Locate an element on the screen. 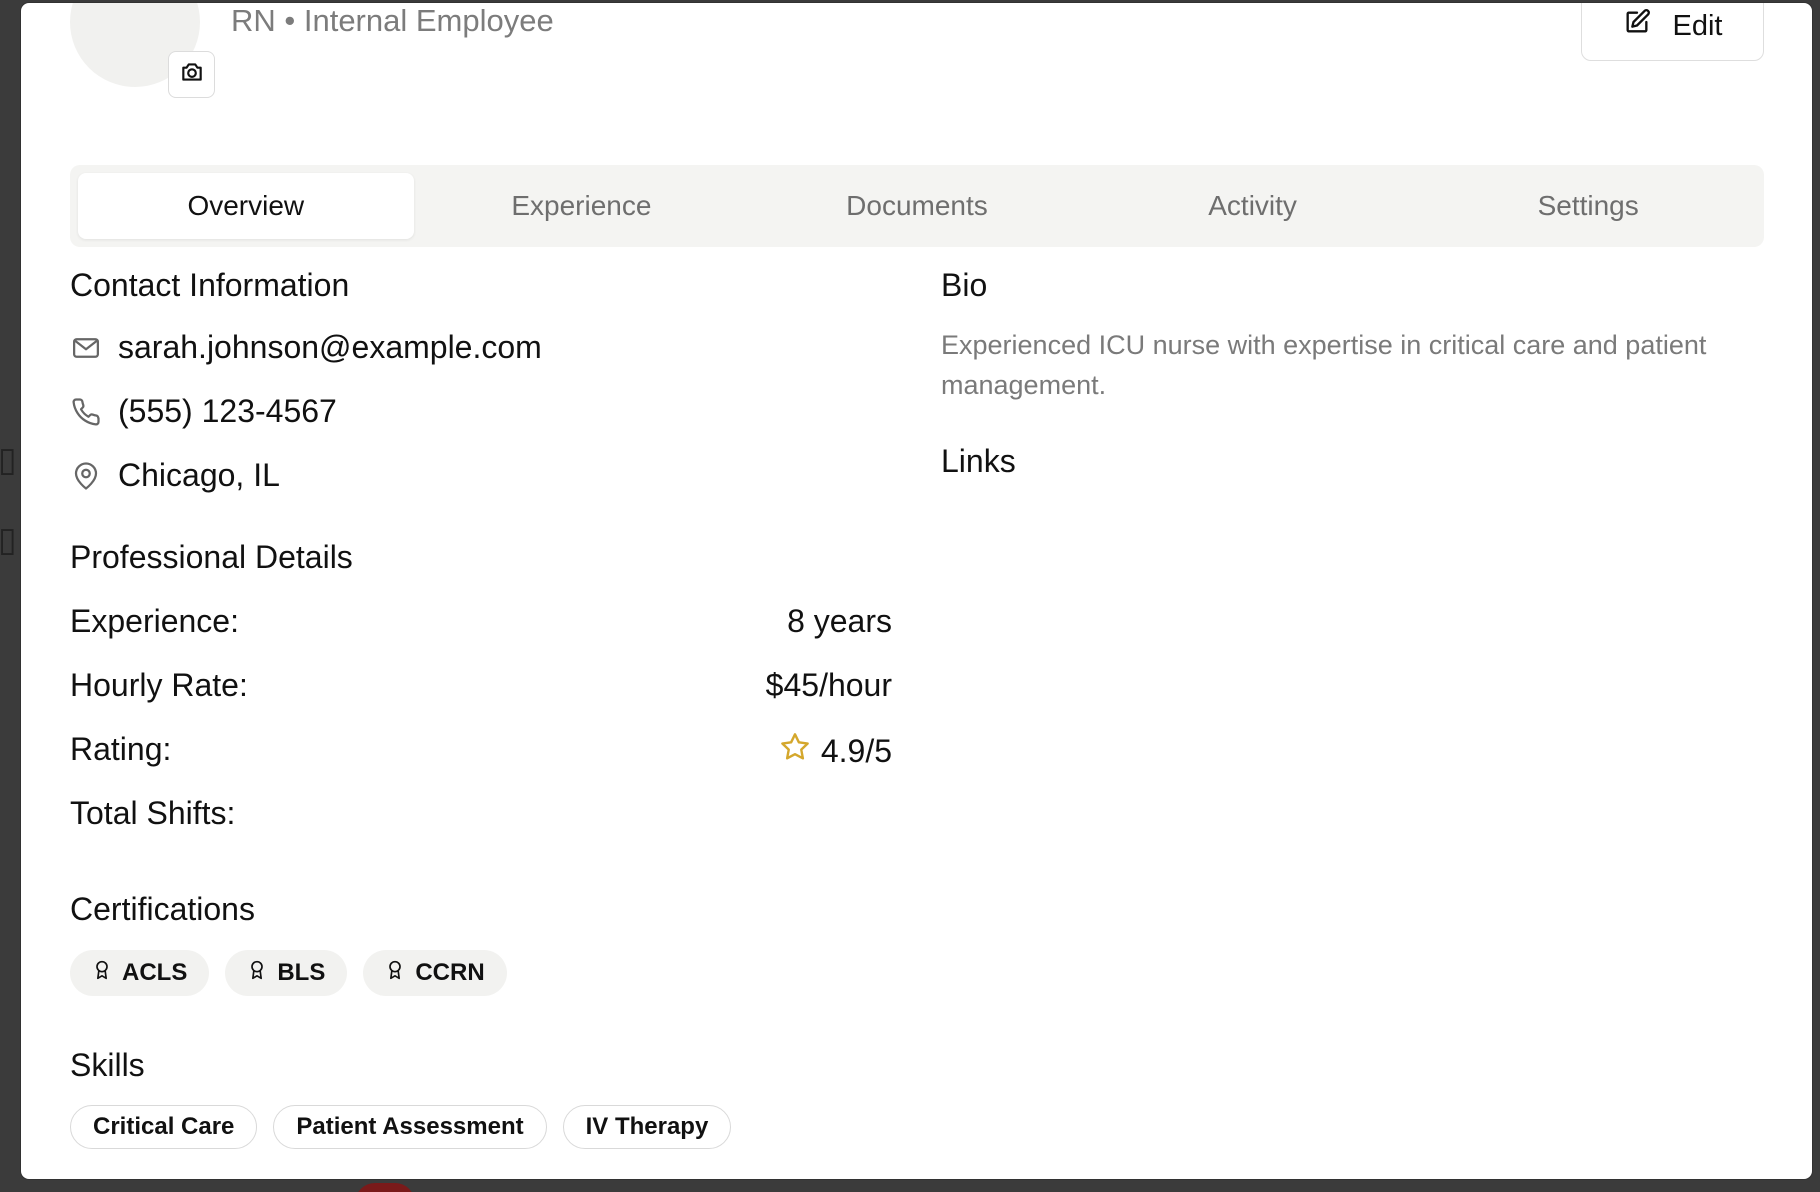 The image size is (1820, 1192). experience-label: Experience: is located at coordinates (154, 621).